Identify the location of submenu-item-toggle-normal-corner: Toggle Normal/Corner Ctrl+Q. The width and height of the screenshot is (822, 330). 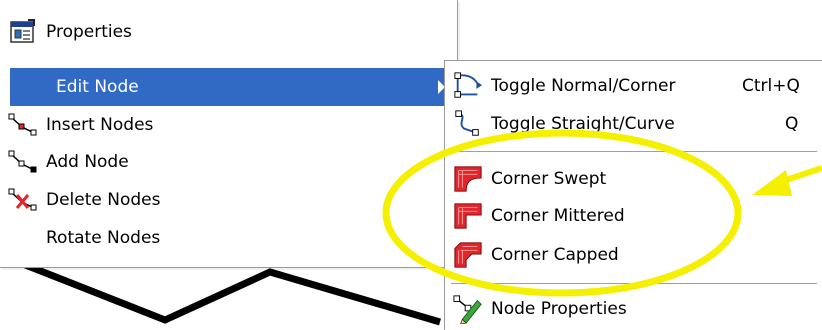
(633, 86).